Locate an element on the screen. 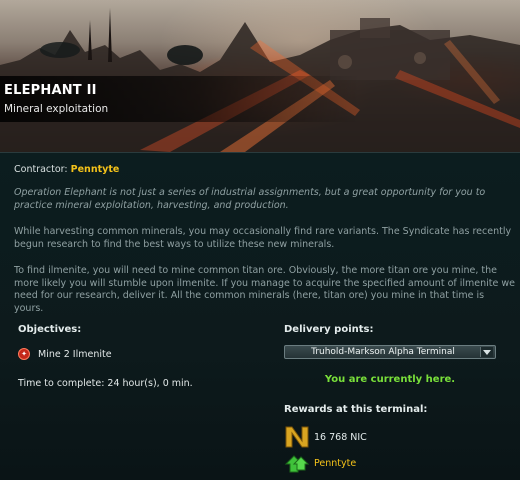 This screenshot has height=480, width=520. delivery-point-select: Truhold-Markson Alpha Terminal is located at coordinates (390, 352).